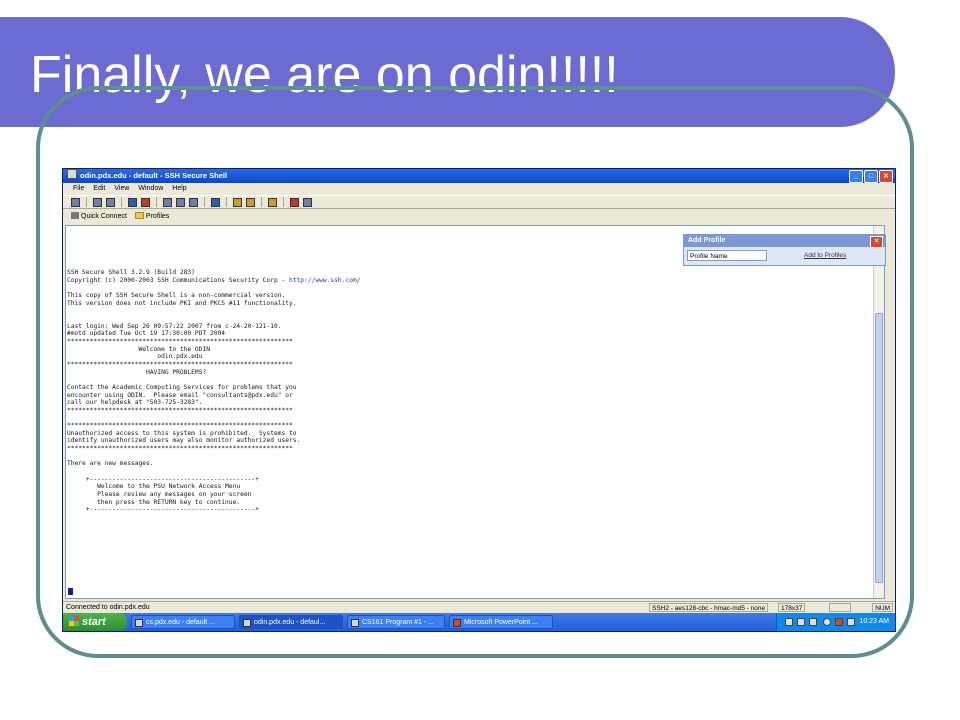  I want to click on profiles-button: Profiles, so click(152, 216).